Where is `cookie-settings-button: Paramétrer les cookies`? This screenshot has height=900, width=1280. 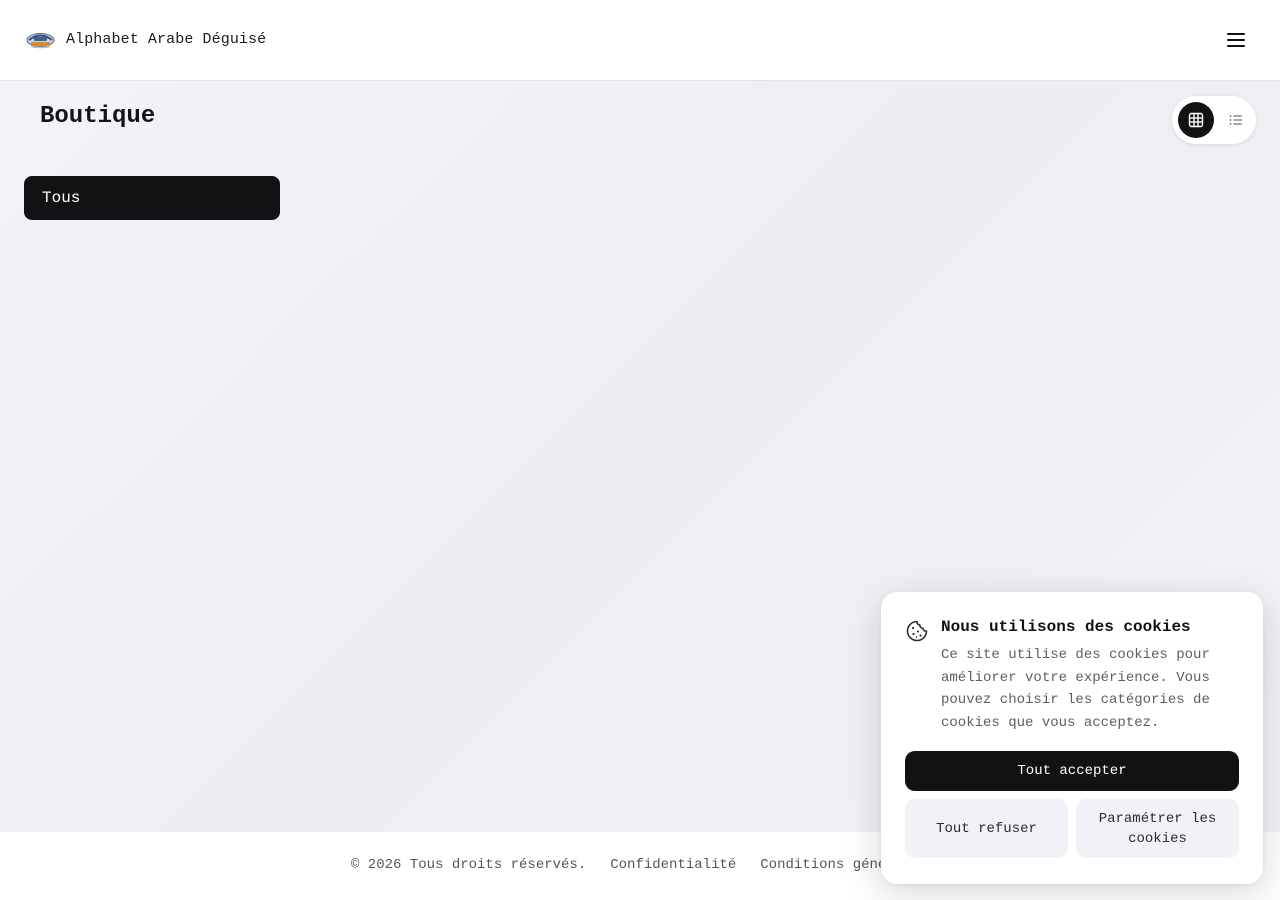 cookie-settings-button: Paramétrer les cookies is located at coordinates (1157, 828).